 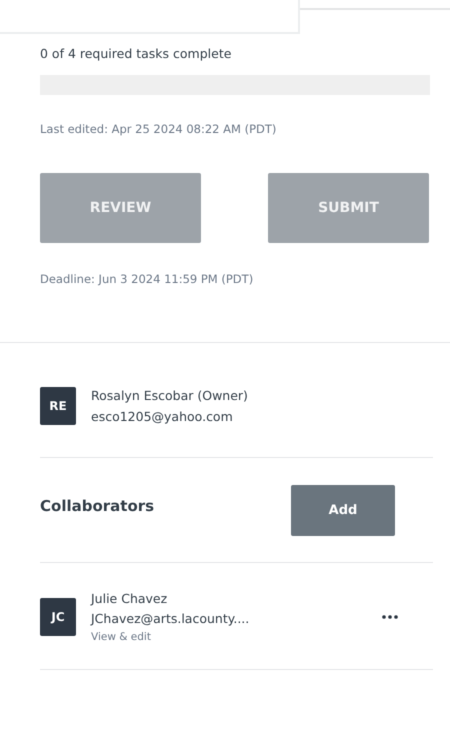 I want to click on more-icon, so click(x=390, y=617).